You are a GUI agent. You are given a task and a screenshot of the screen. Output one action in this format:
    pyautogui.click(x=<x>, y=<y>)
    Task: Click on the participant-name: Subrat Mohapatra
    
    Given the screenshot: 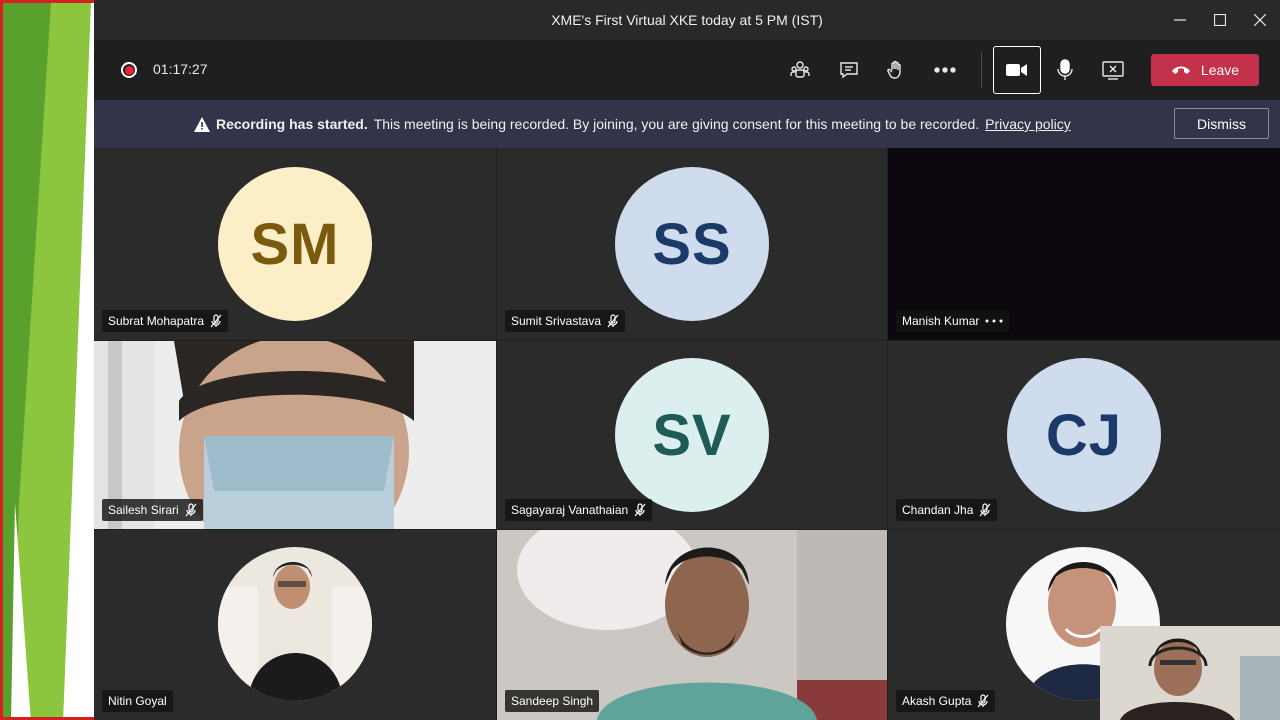 What is the action you would take?
    pyautogui.click(x=156, y=321)
    